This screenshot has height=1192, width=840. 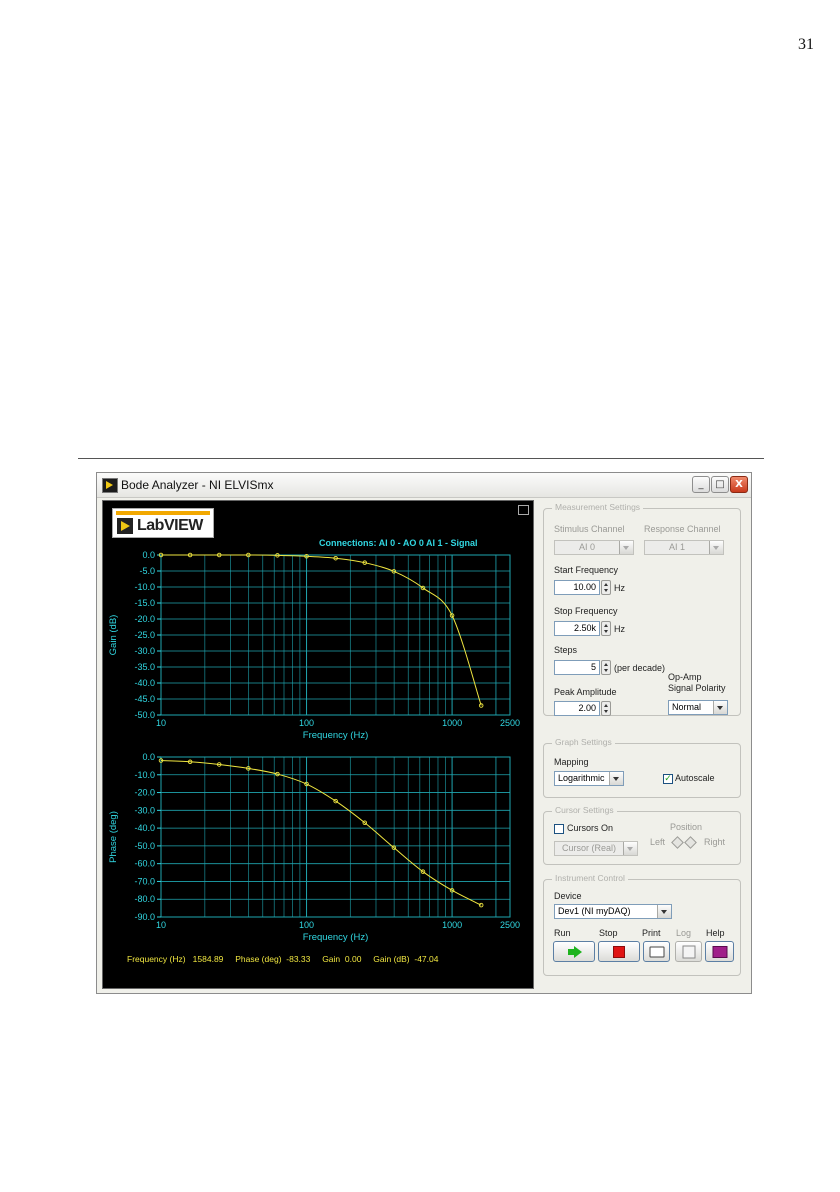 I want to click on right-label: Right, so click(x=715, y=842).